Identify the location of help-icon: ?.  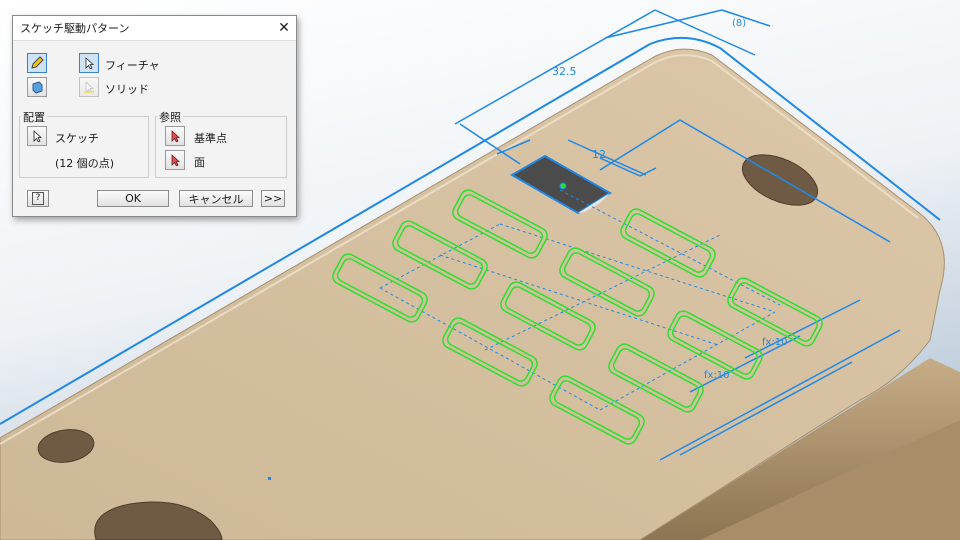
(38, 198).